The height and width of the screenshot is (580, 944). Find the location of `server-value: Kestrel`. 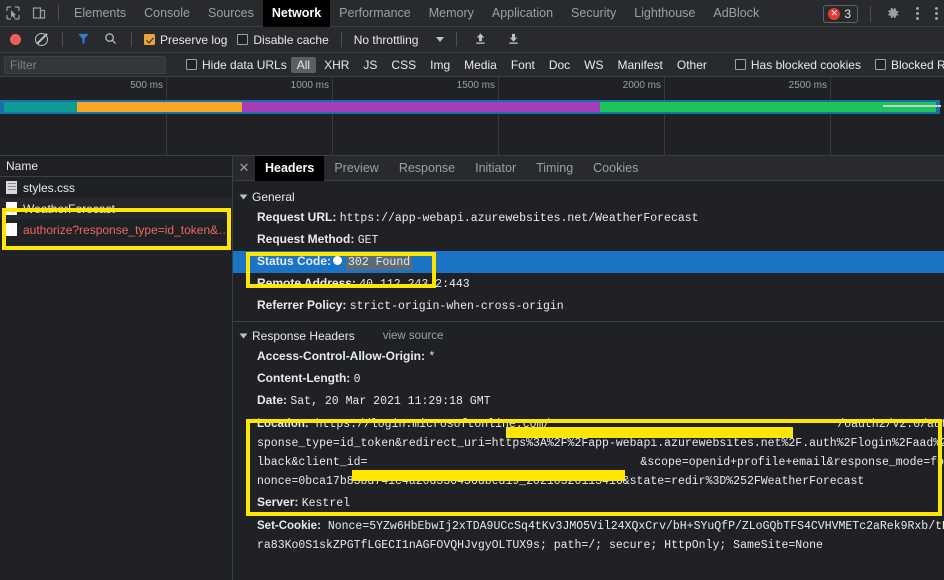

server-value: Kestrel is located at coordinates (326, 503).